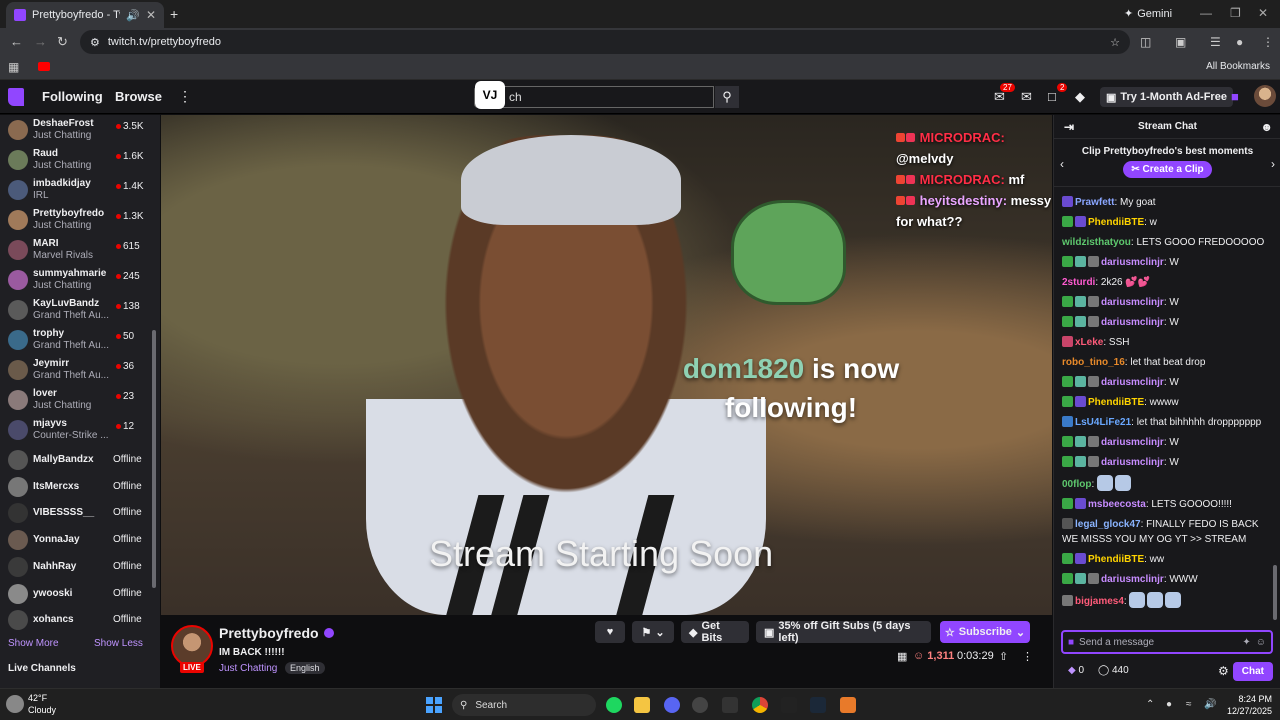  Describe the element at coordinates (434, 705) in the screenshot. I see `windows-start-icon` at that location.